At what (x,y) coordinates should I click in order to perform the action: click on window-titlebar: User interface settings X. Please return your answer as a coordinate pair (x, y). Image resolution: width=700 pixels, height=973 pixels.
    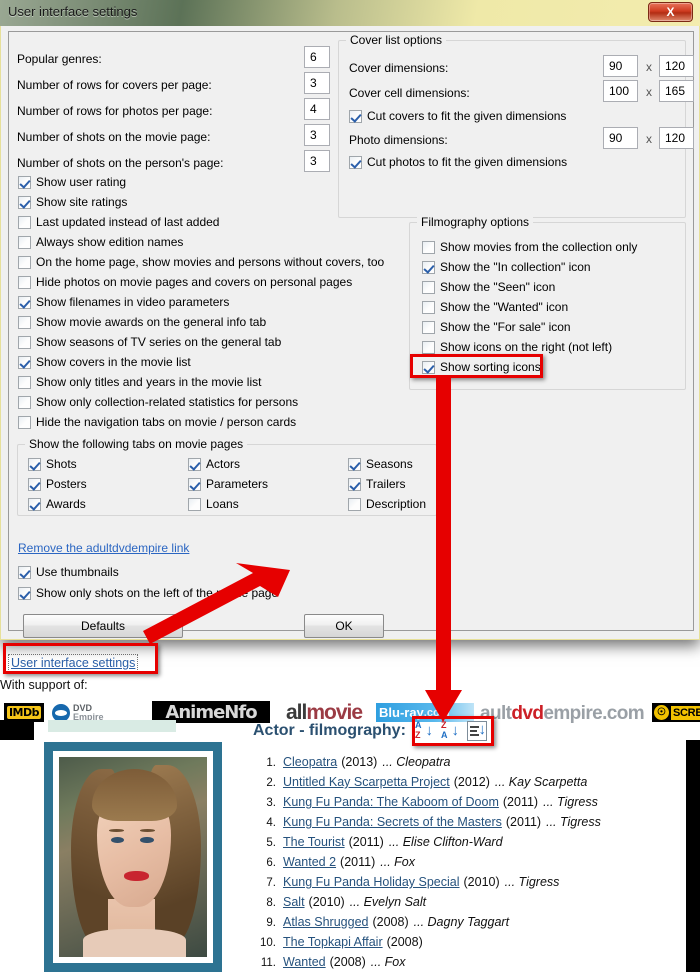
    Looking at the image, I should click on (350, 13).